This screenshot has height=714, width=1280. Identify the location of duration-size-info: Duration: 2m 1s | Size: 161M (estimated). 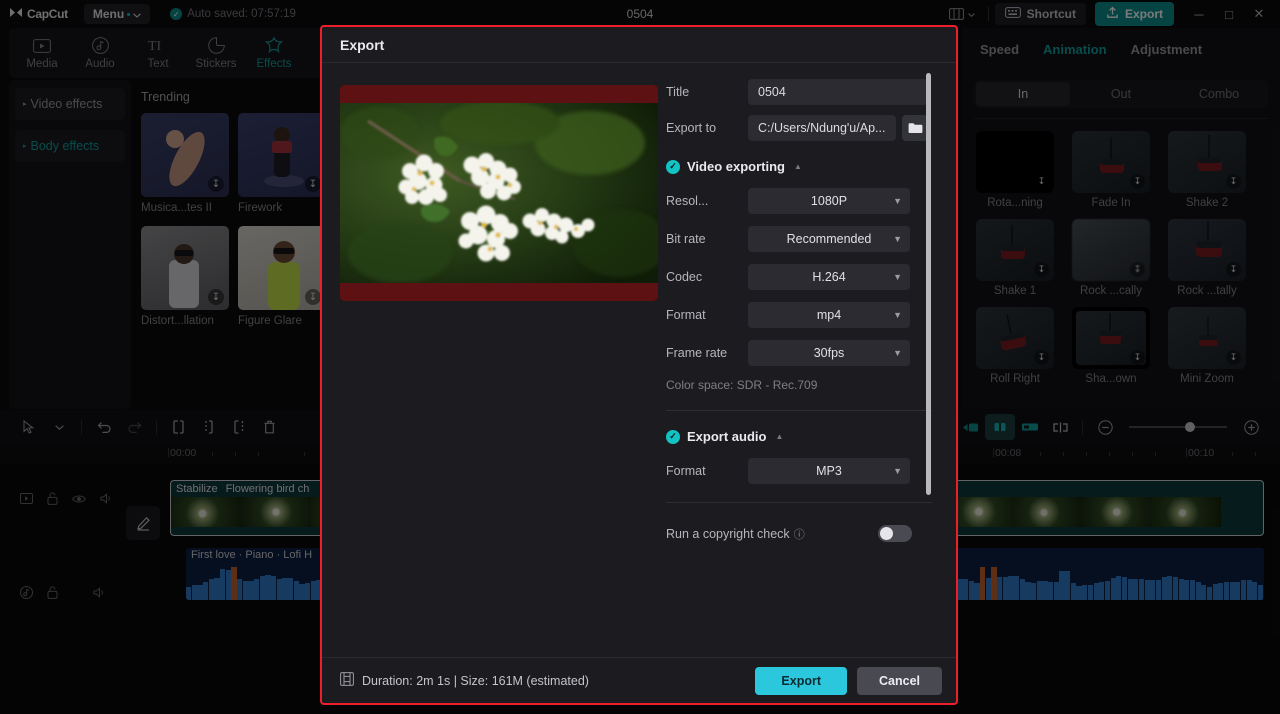
(464, 680).